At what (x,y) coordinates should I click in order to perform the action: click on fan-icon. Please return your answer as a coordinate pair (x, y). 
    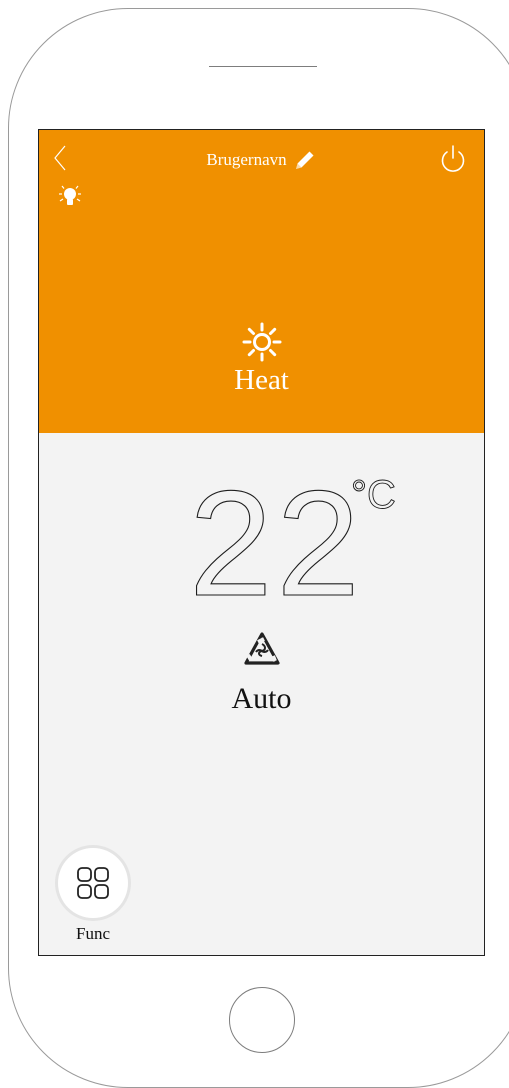
    Looking at the image, I should click on (261, 648).